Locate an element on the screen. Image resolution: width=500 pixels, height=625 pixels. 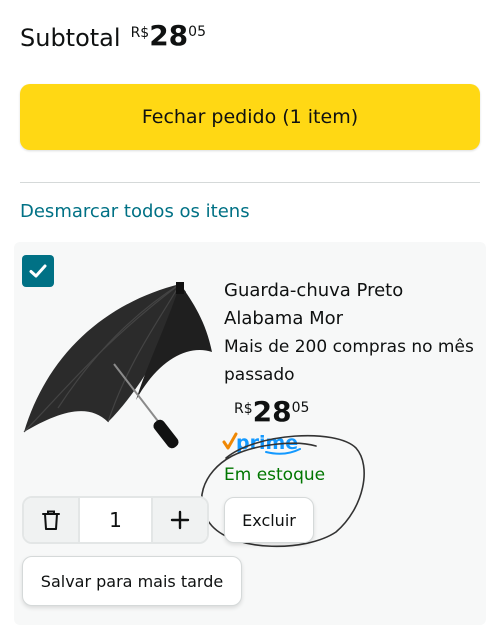
umbrella-image is located at coordinates (116, 371).